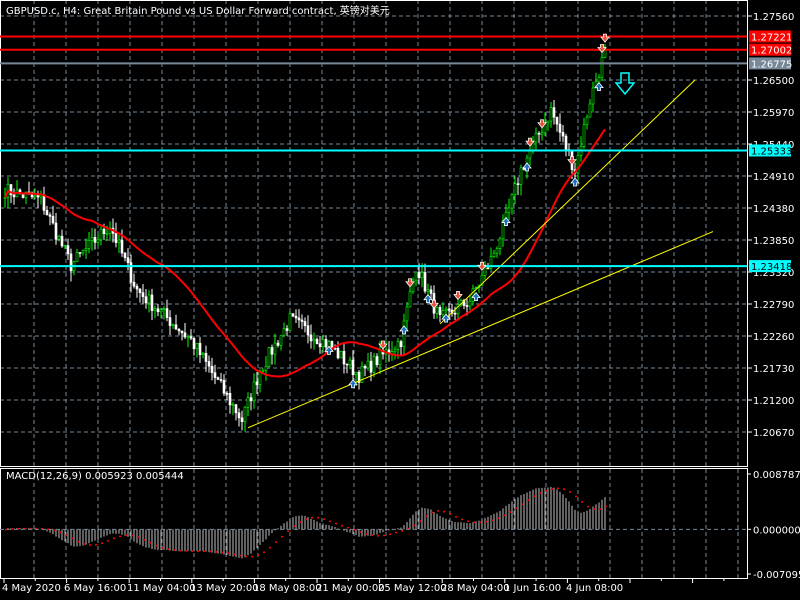 This screenshot has height=600, width=800. What do you see at coordinates (771, 64) in the screenshot?
I see `price-level-label: 1.26775` at bounding box center [771, 64].